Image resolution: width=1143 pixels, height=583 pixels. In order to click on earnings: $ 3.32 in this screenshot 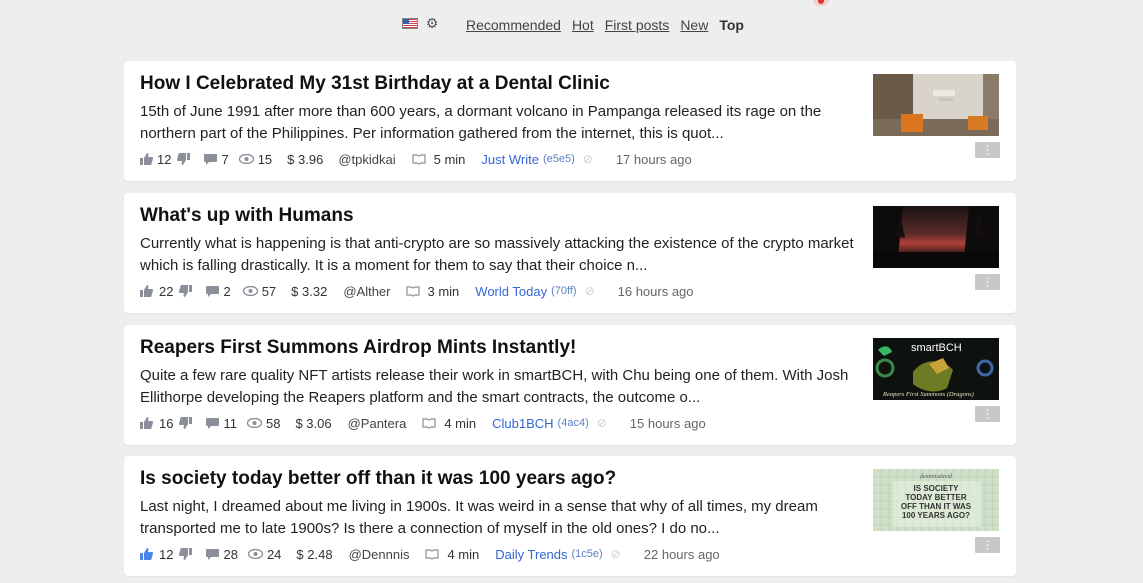, I will do `click(309, 291)`.